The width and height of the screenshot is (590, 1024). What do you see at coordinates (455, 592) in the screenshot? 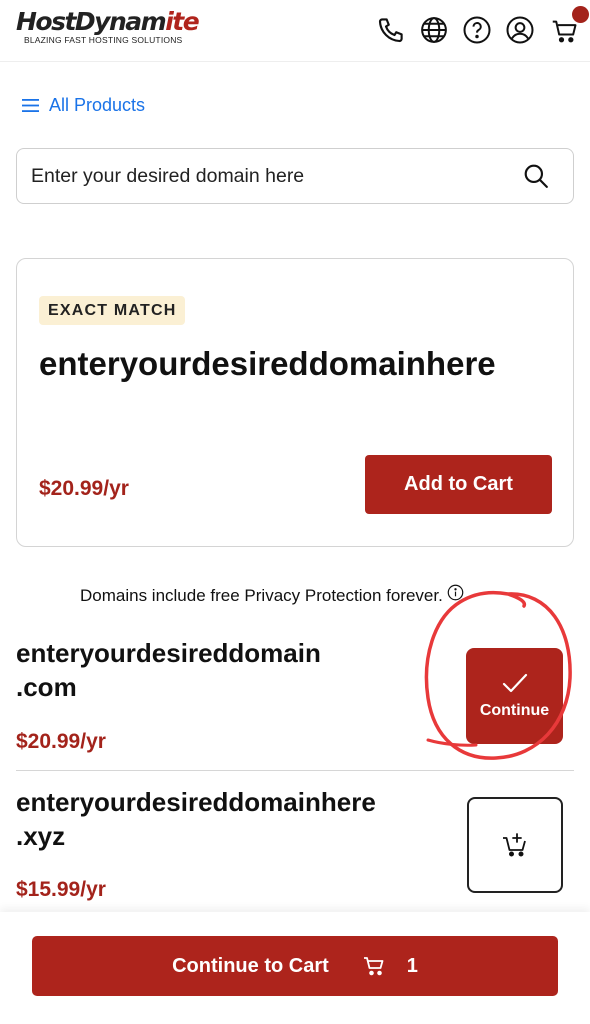
I see `info-icon` at bounding box center [455, 592].